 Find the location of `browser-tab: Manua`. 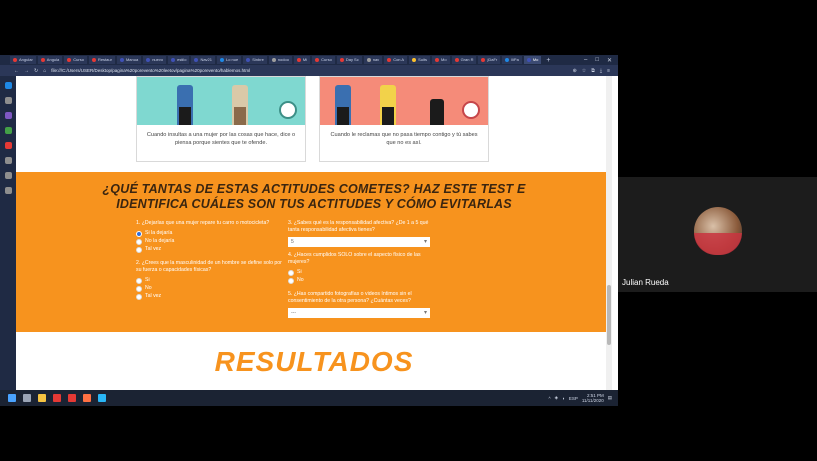

browser-tab: Manua is located at coordinates (129, 60).